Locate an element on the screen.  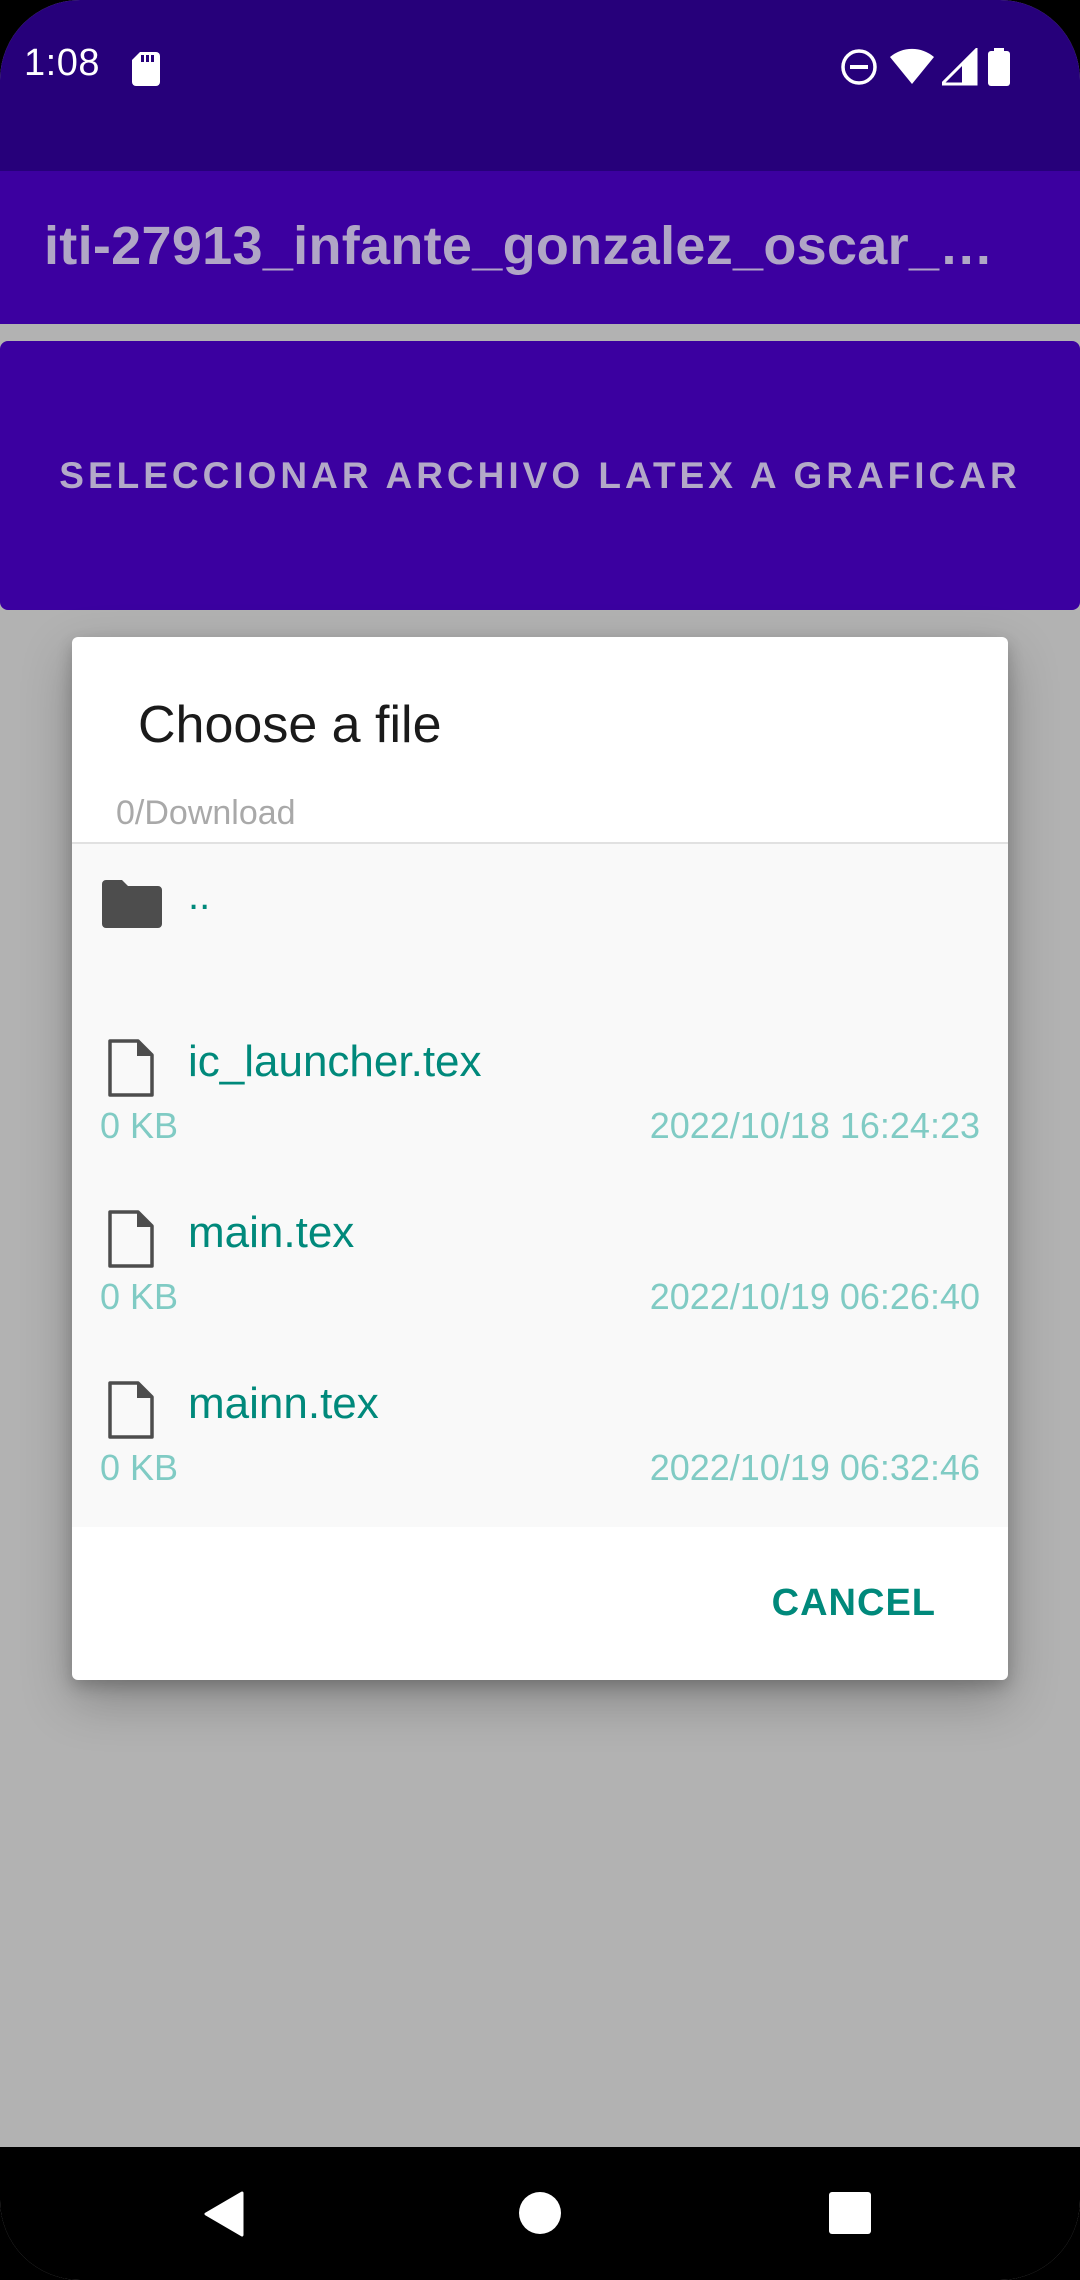
navigation-bar is located at coordinates (540, 2213).